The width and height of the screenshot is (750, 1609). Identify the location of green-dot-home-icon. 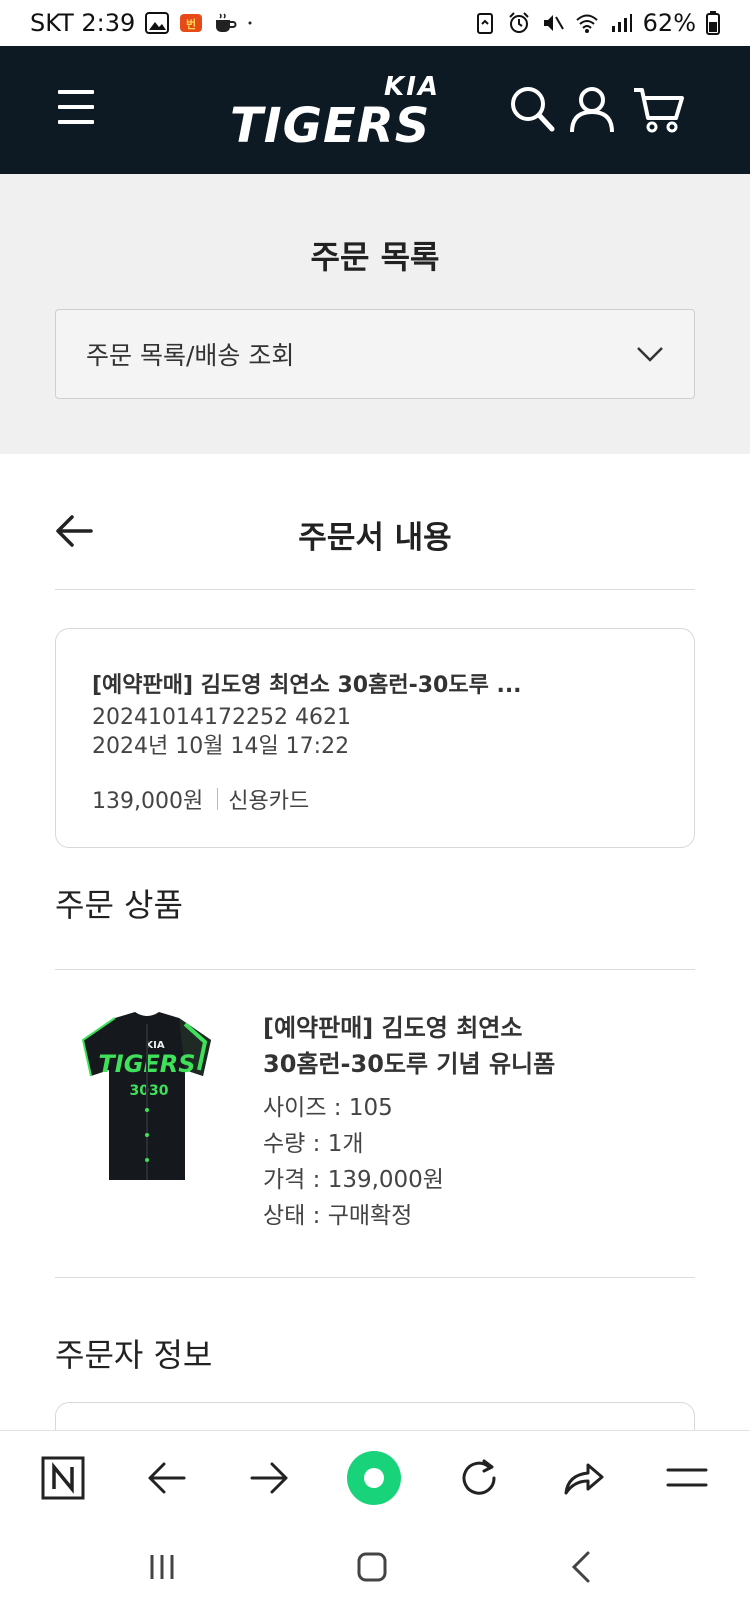
(374, 1478).